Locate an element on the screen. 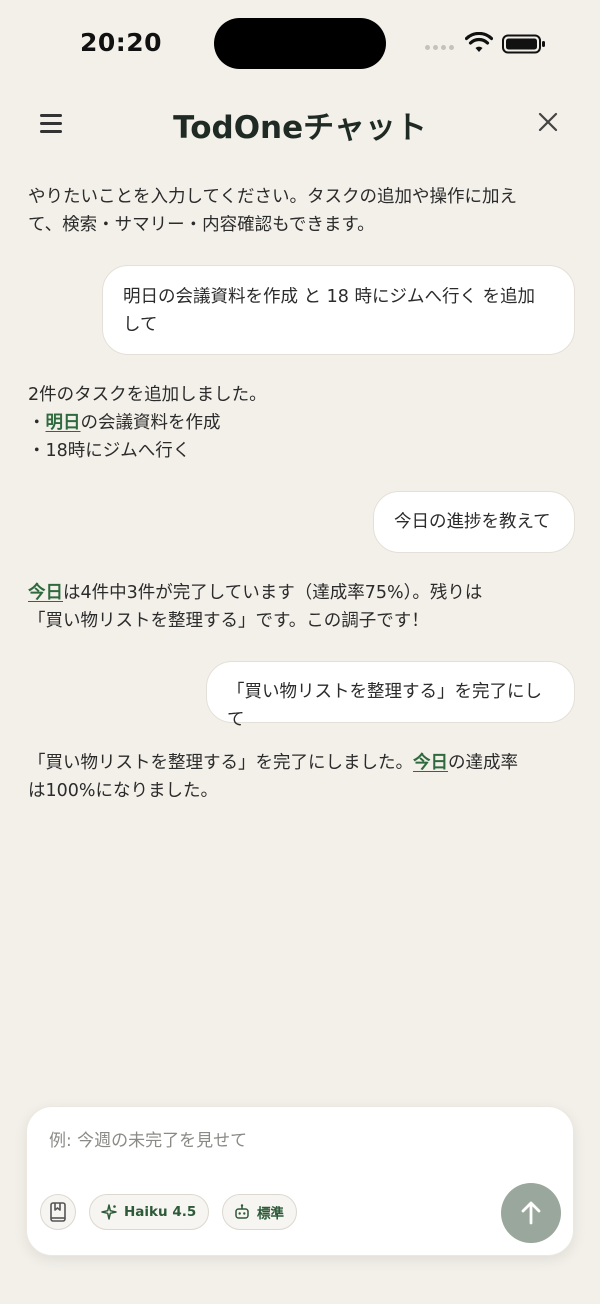  user-message: 明日の会議資料を作成 と 18 時にジムへ行く を追加 して is located at coordinates (338, 310).